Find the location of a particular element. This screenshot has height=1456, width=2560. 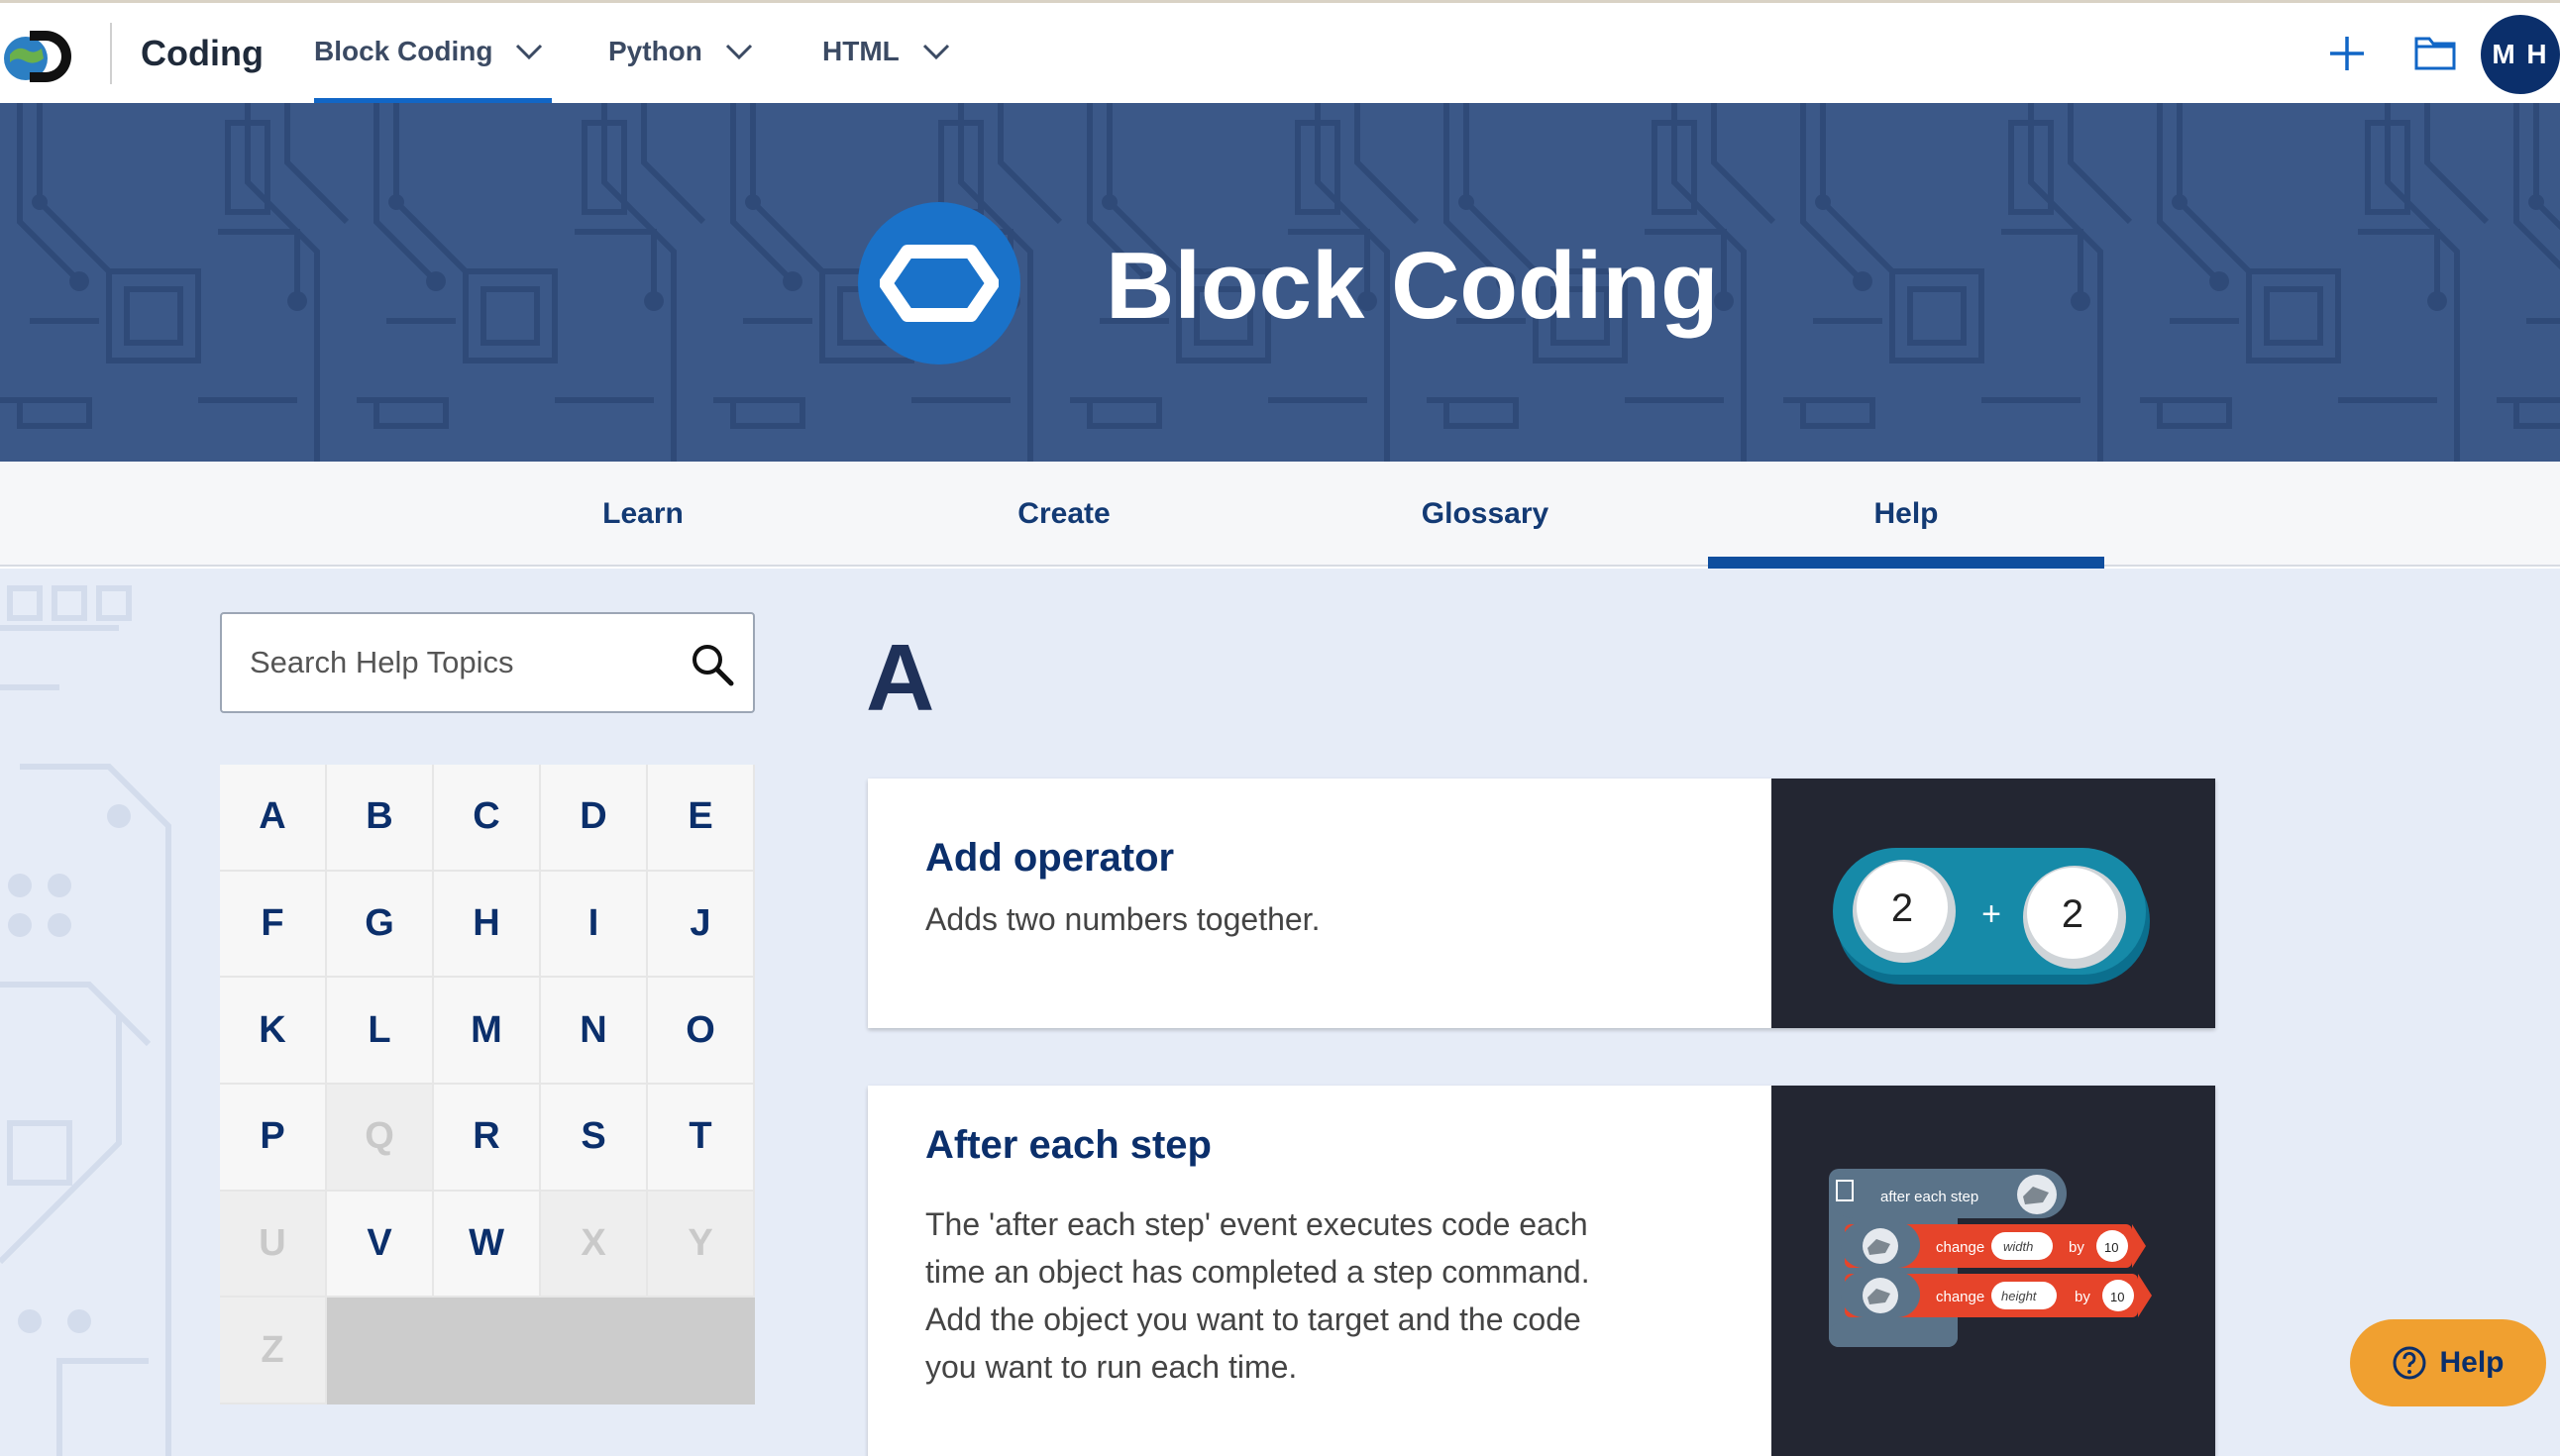

letter-l: L is located at coordinates (380, 1031).